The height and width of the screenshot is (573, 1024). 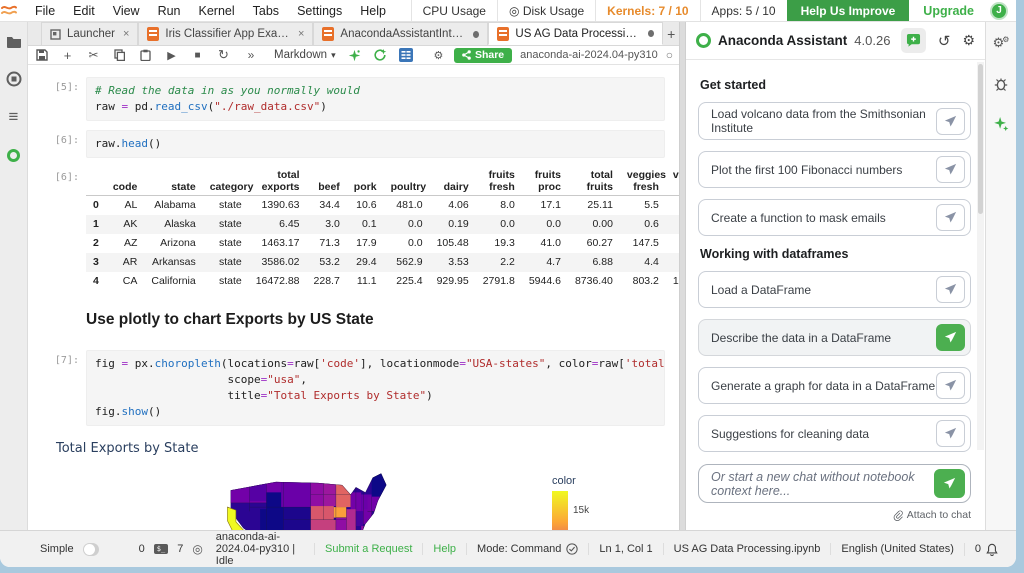 I want to click on apps-quota-indicator: Apps: 5 / 10, so click(x=743, y=10).